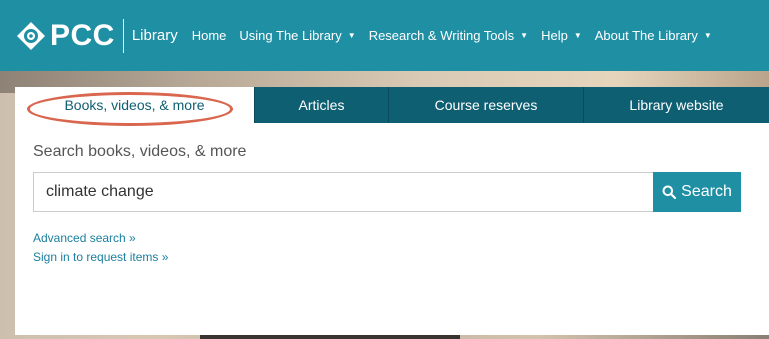  I want to click on tab-course-reserves: Course reserves, so click(485, 105).